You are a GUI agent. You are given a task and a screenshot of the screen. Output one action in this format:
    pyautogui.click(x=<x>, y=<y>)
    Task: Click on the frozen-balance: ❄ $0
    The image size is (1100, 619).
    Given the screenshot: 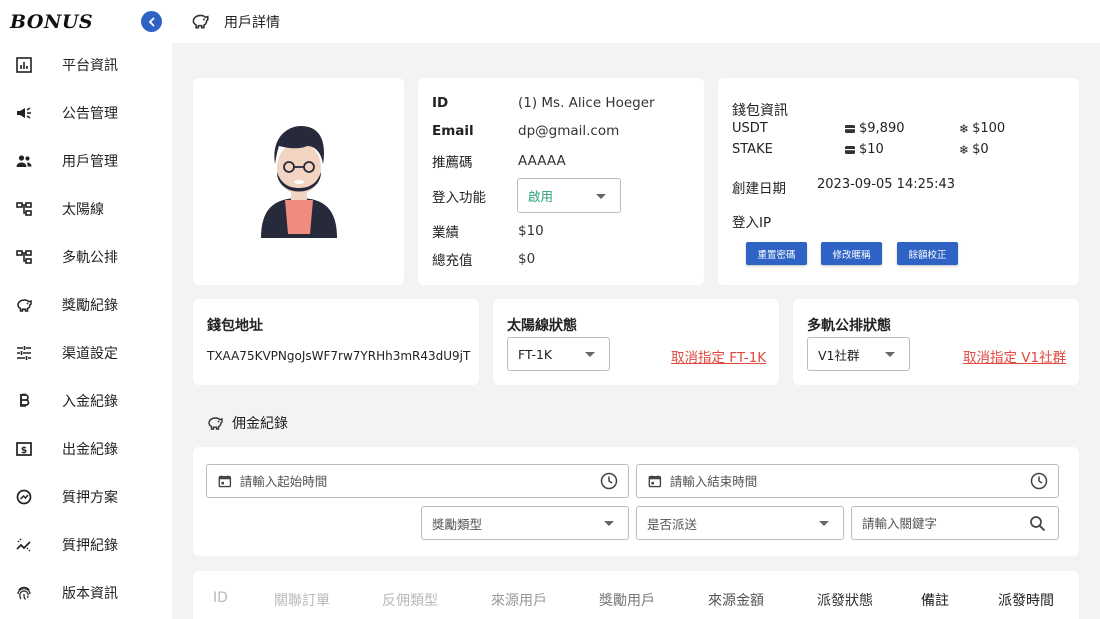 What is the action you would take?
    pyautogui.click(x=974, y=149)
    